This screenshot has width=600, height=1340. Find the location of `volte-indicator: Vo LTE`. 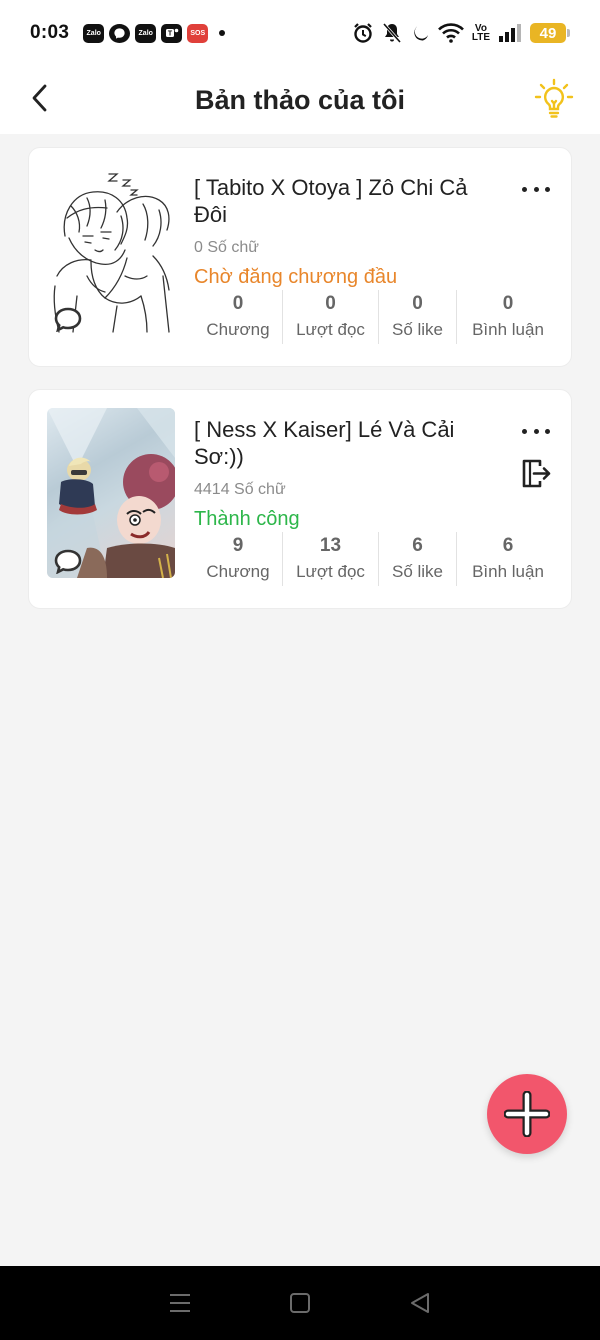

volte-indicator: Vo LTE is located at coordinates (480, 33).